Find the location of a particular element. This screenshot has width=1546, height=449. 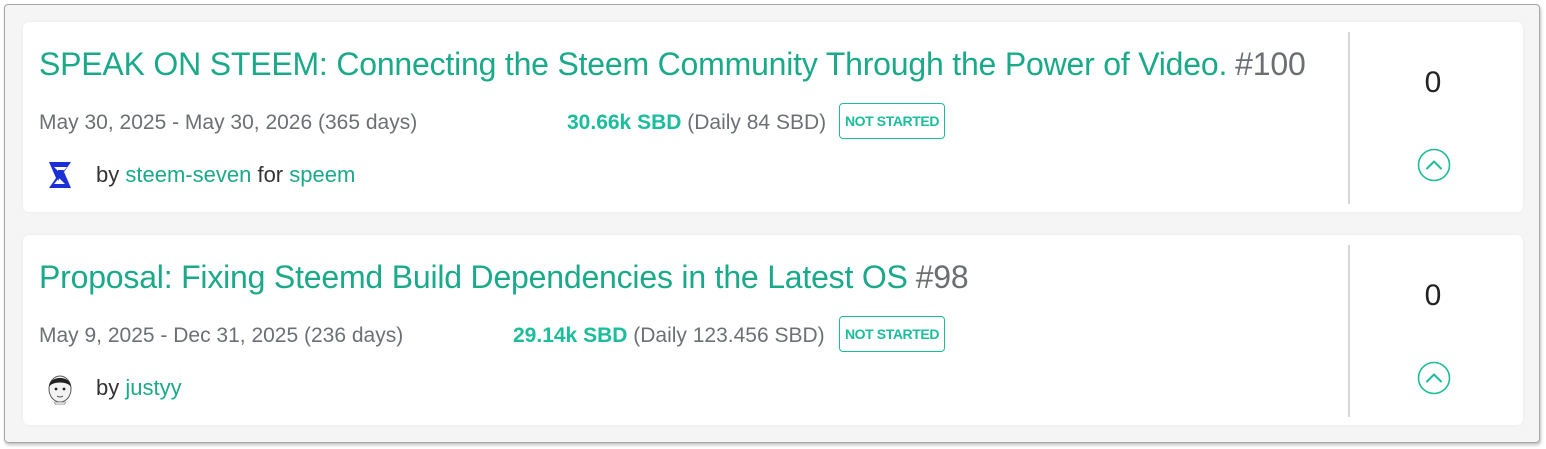

justyy-avatar-icon is located at coordinates (60, 388).